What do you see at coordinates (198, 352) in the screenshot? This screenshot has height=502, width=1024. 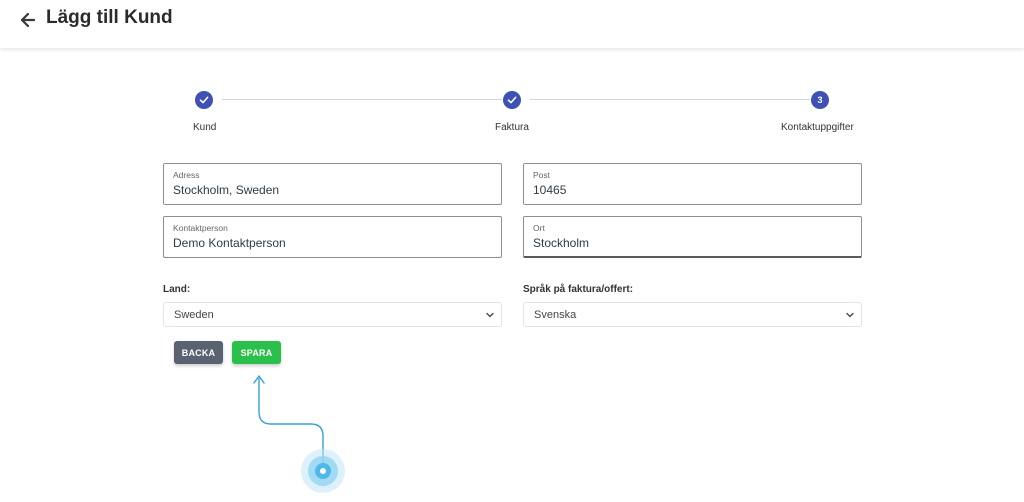 I see `back-button-form: BACKA` at bounding box center [198, 352].